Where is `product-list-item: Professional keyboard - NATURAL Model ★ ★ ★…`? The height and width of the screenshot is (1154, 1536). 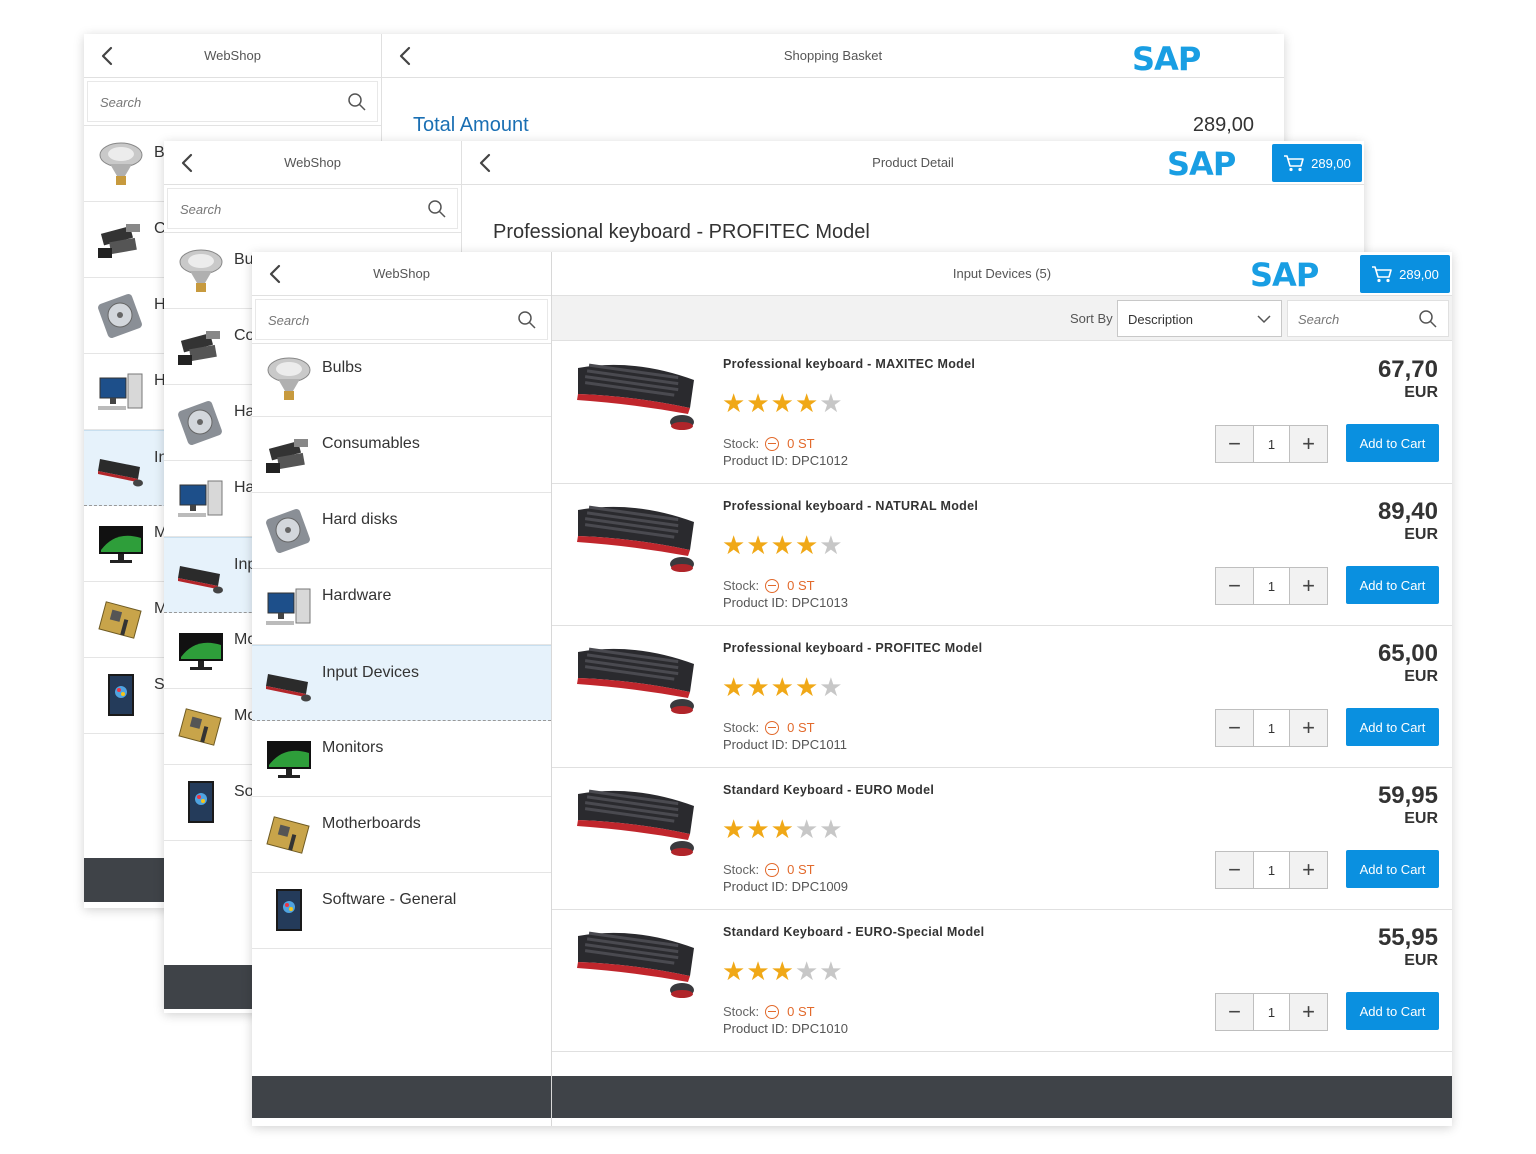
product-list-item: Professional keyboard - NATURAL Model ★ ★ ★… is located at coordinates (1002, 555).